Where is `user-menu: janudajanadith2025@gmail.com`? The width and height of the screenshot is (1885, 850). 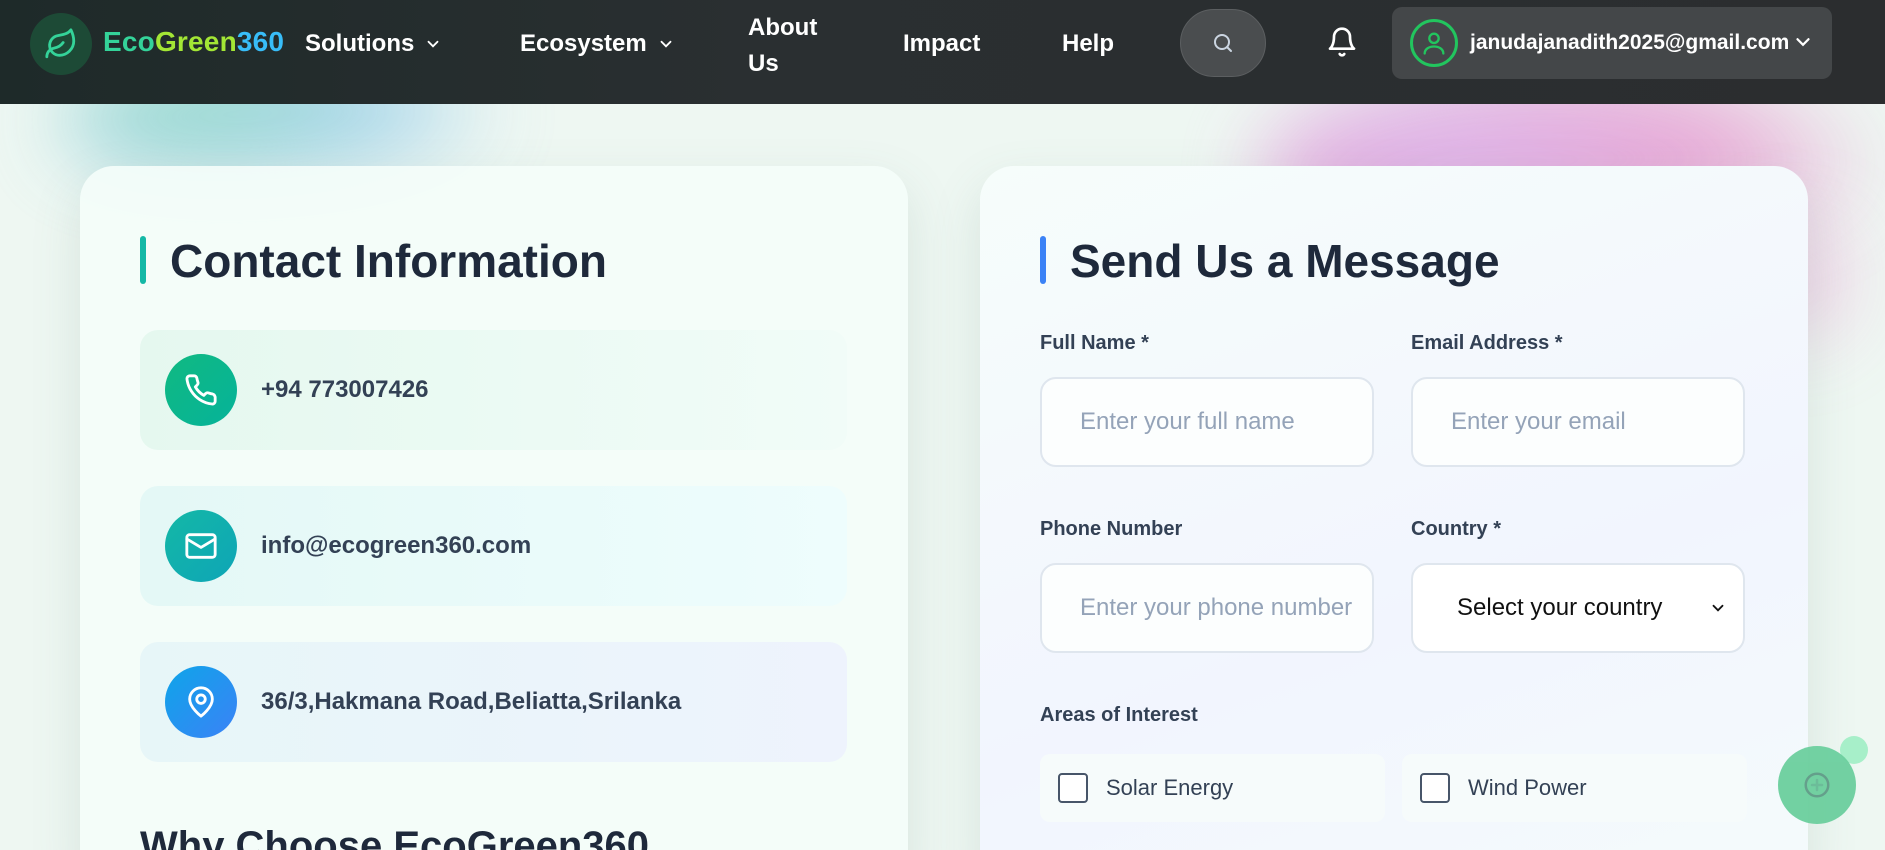 user-menu: janudajanadith2025@gmail.com is located at coordinates (1612, 43).